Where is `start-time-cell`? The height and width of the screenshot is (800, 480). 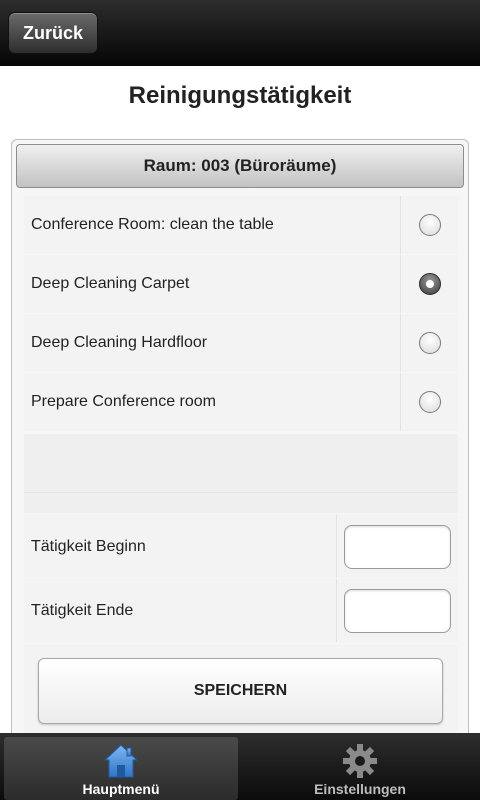 start-time-cell is located at coordinates (397, 546).